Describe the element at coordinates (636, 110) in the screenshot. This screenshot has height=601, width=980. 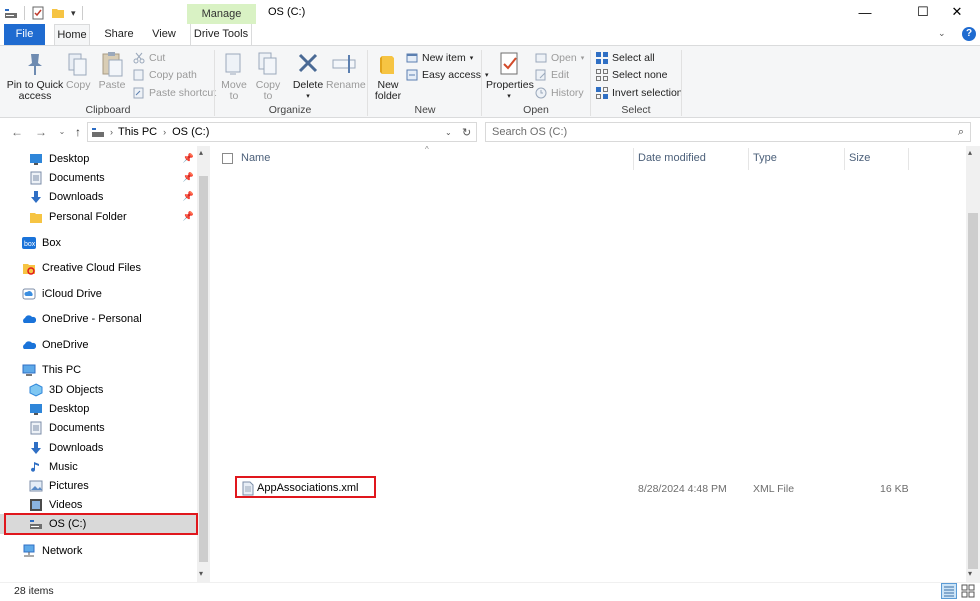
I see `select-group-label: Select` at that location.